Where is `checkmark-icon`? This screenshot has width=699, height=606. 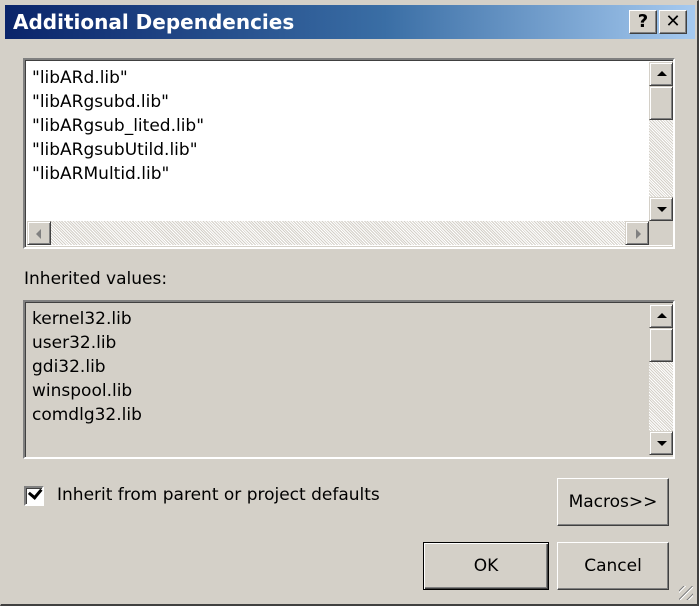 checkmark-icon is located at coordinates (35, 492).